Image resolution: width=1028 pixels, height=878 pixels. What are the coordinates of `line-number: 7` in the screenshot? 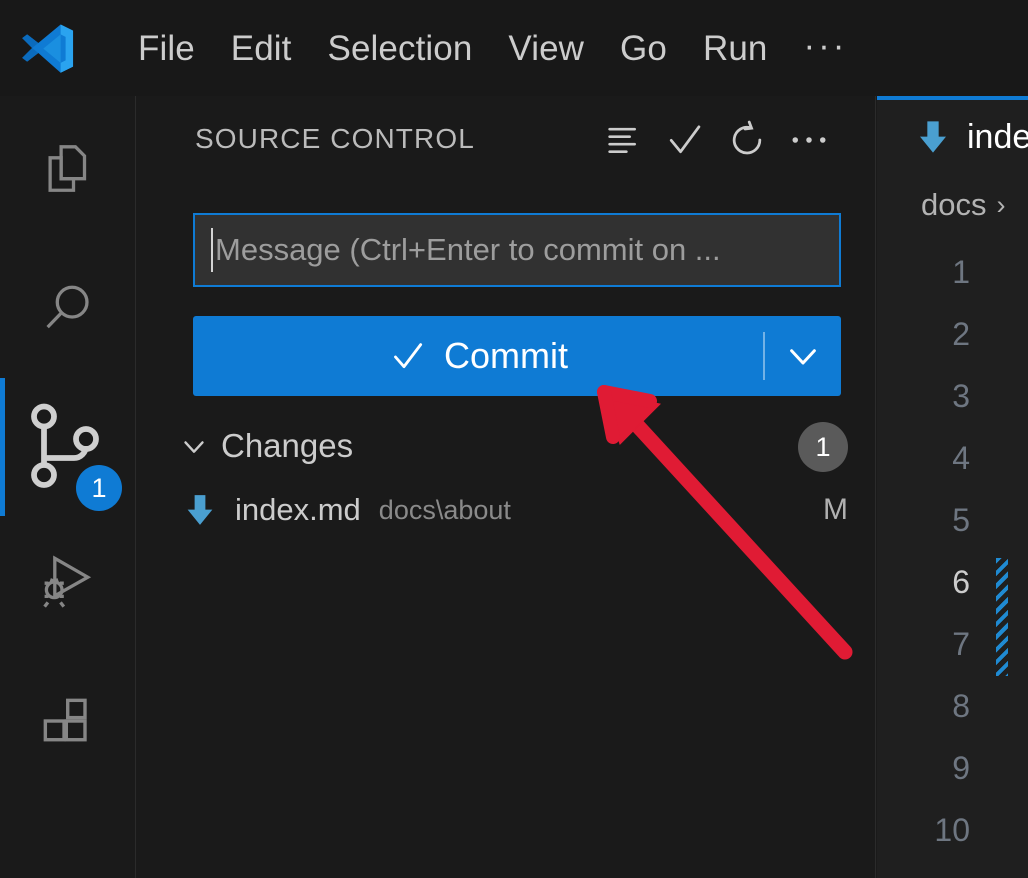 It's located at (961, 644).